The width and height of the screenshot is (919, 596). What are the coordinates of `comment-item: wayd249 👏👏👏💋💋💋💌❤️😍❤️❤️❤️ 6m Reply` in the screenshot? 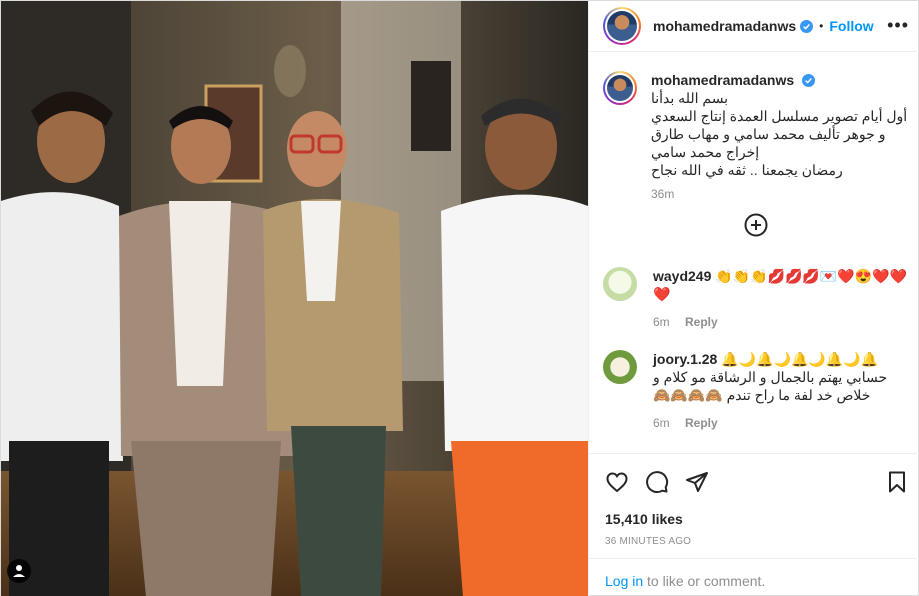 It's located at (756, 299).